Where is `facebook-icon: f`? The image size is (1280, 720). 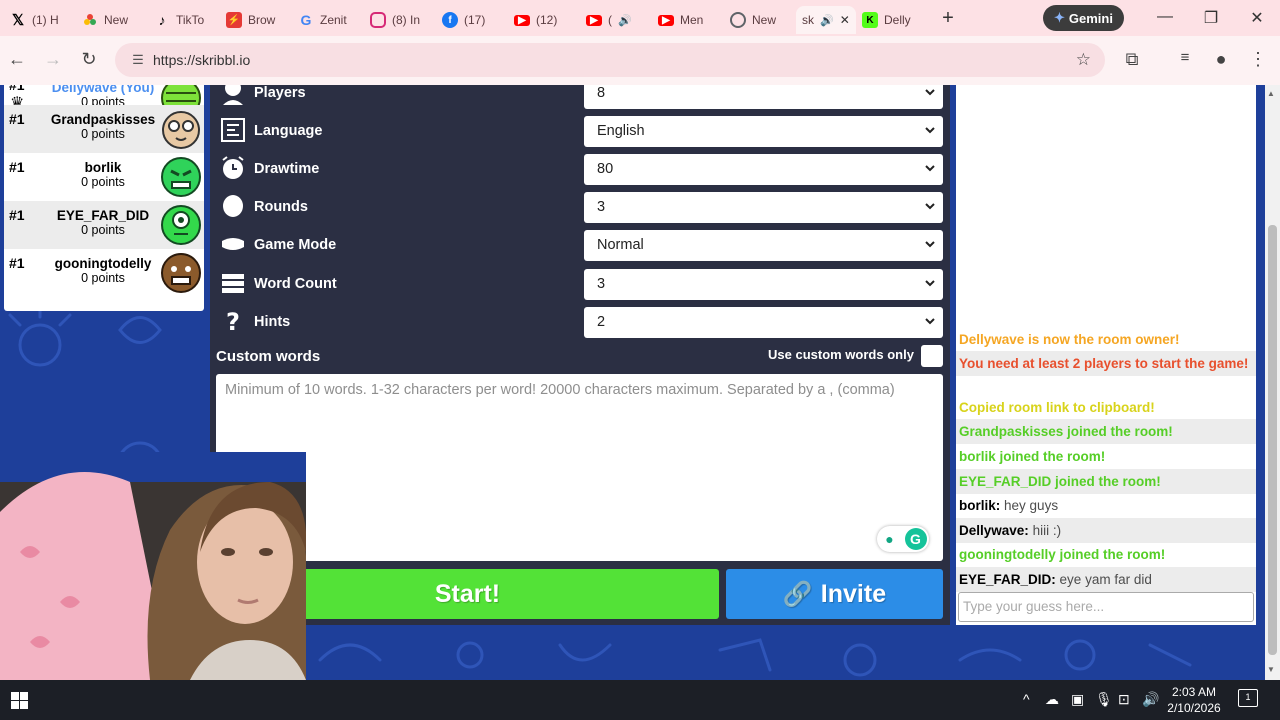
facebook-icon: f is located at coordinates (450, 20).